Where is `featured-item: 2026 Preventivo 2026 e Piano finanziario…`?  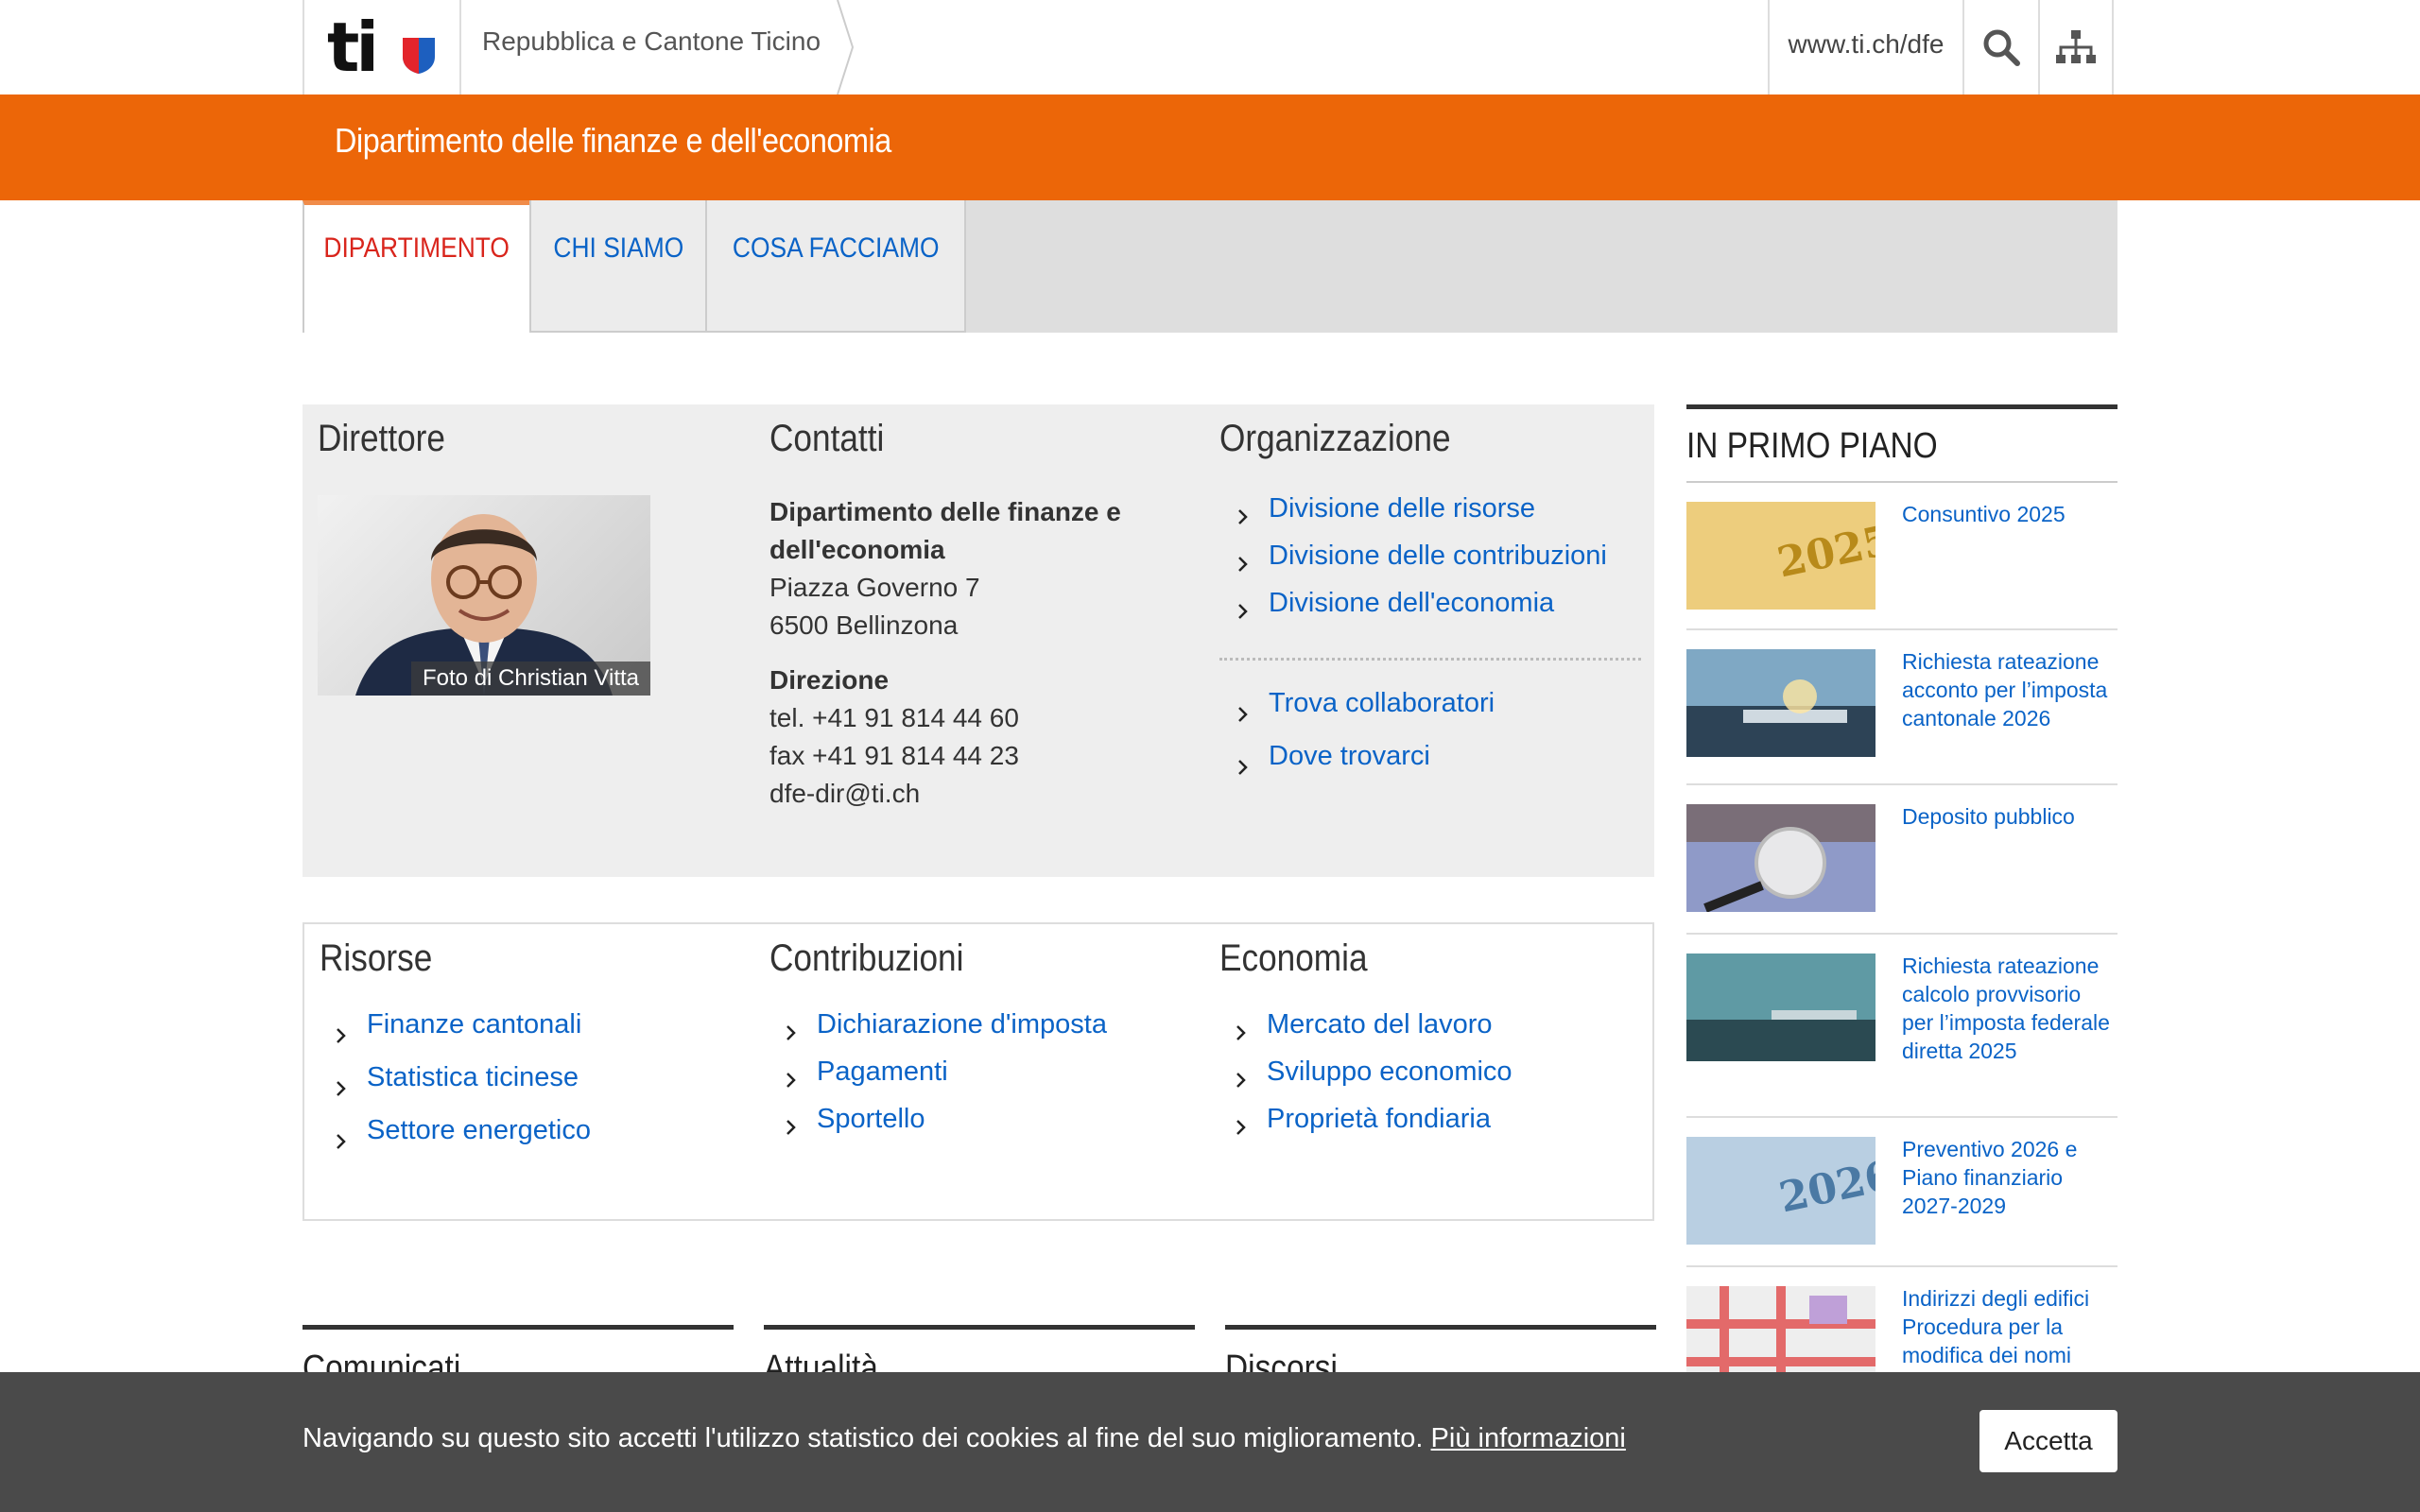 featured-item: 2026 Preventivo 2026 e Piano finanziario… is located at coordinates (1902, 1192).